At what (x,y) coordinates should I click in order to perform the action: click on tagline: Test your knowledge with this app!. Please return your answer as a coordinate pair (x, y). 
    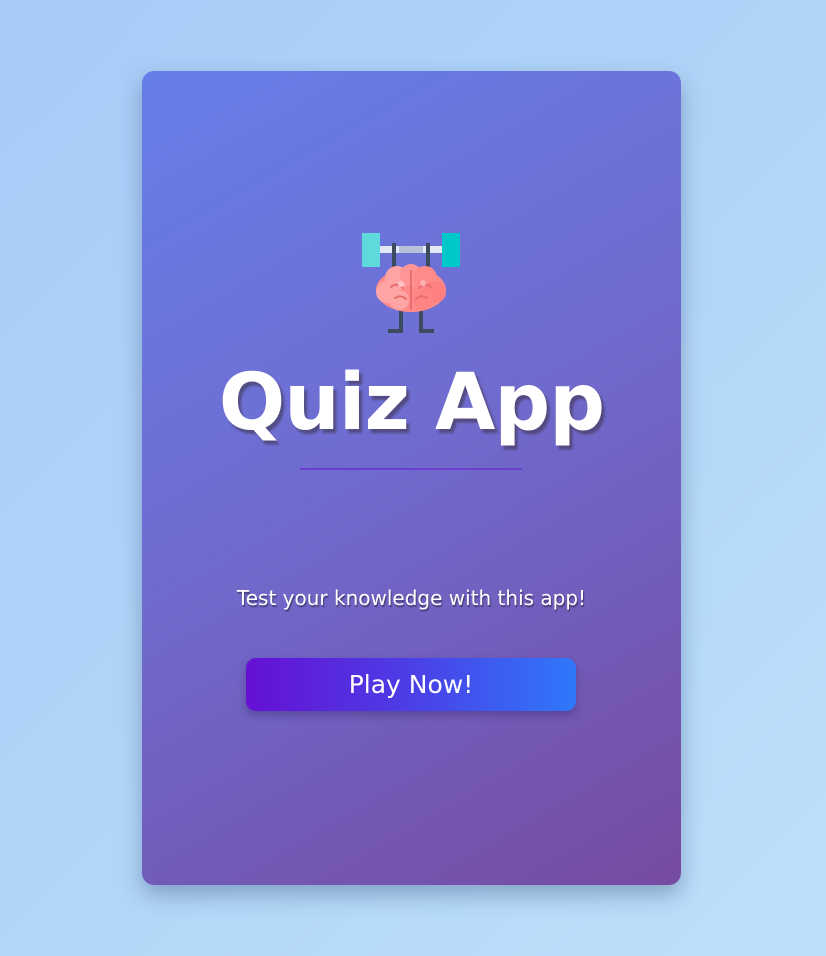
    Looking at the image, I should click on (411, 598).